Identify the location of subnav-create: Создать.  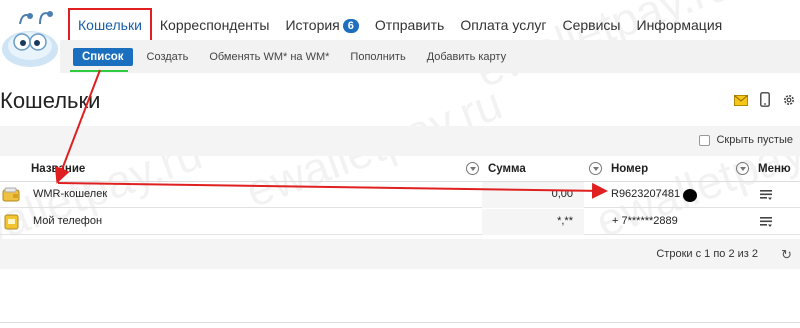
(168, 57).